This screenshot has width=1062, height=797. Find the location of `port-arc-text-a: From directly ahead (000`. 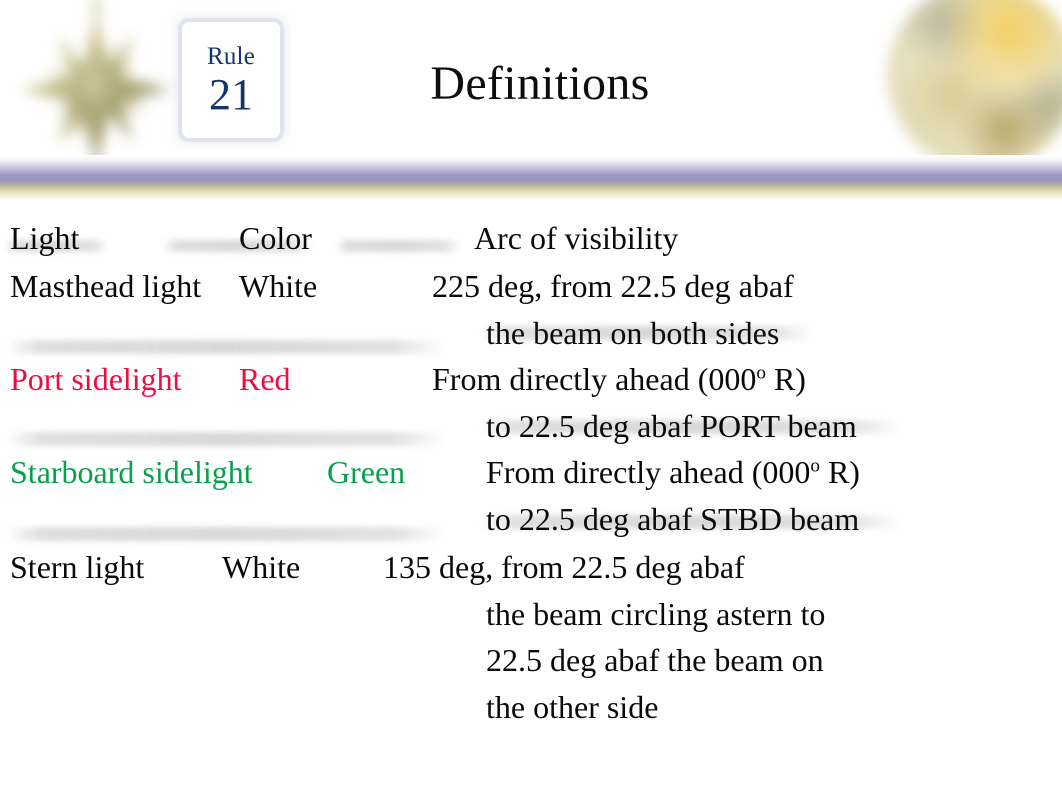

port-arc-text-a: From directly ahead (000 is located at coordinates (594, 379).